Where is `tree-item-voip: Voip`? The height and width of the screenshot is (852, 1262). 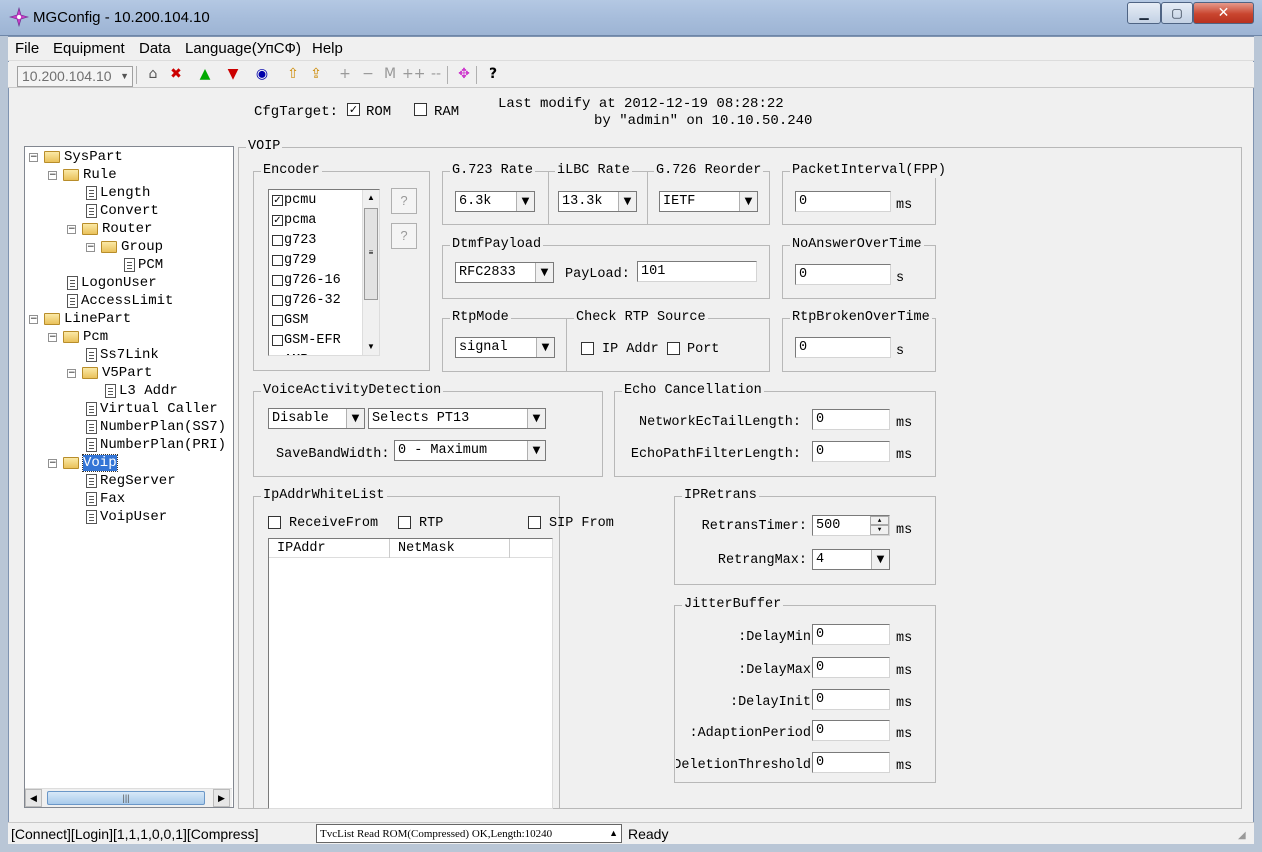
tree-item-voip: Voip is located at coordinates (100, 463).